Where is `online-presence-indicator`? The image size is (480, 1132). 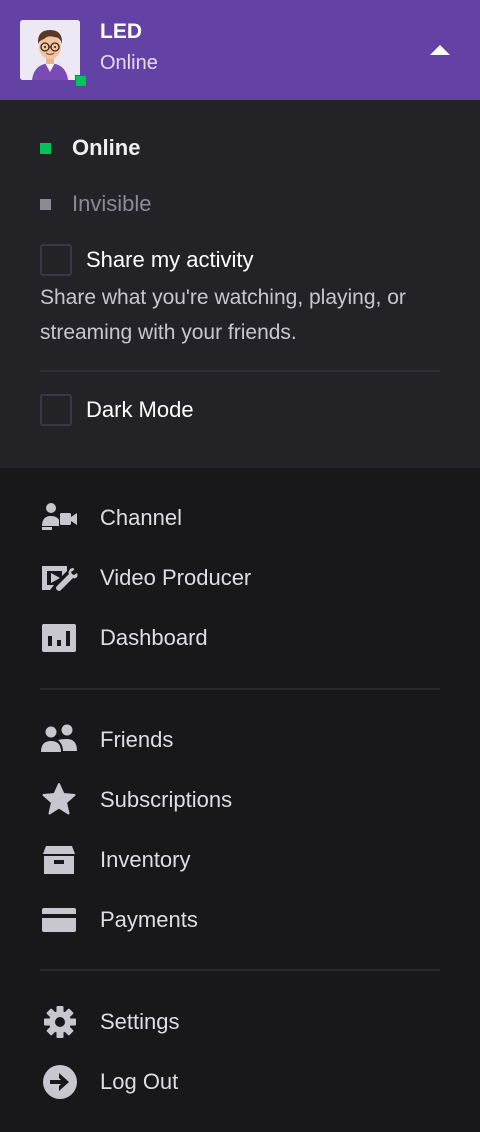
online-presence-indicator is located at coordinates (81, 81).